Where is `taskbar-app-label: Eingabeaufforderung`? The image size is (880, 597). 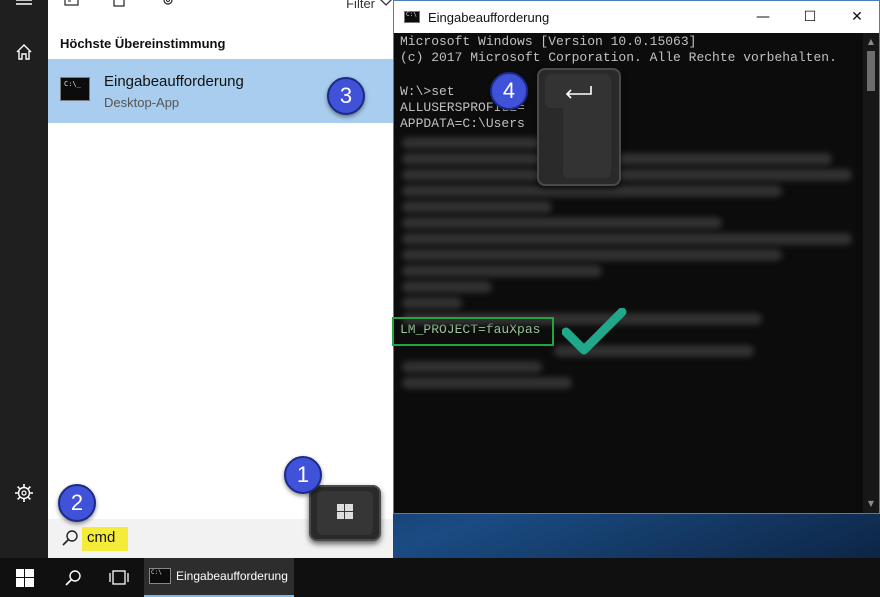
taskbar-app-label: Eingabeaufforderung is located at coordinates (232, 576).